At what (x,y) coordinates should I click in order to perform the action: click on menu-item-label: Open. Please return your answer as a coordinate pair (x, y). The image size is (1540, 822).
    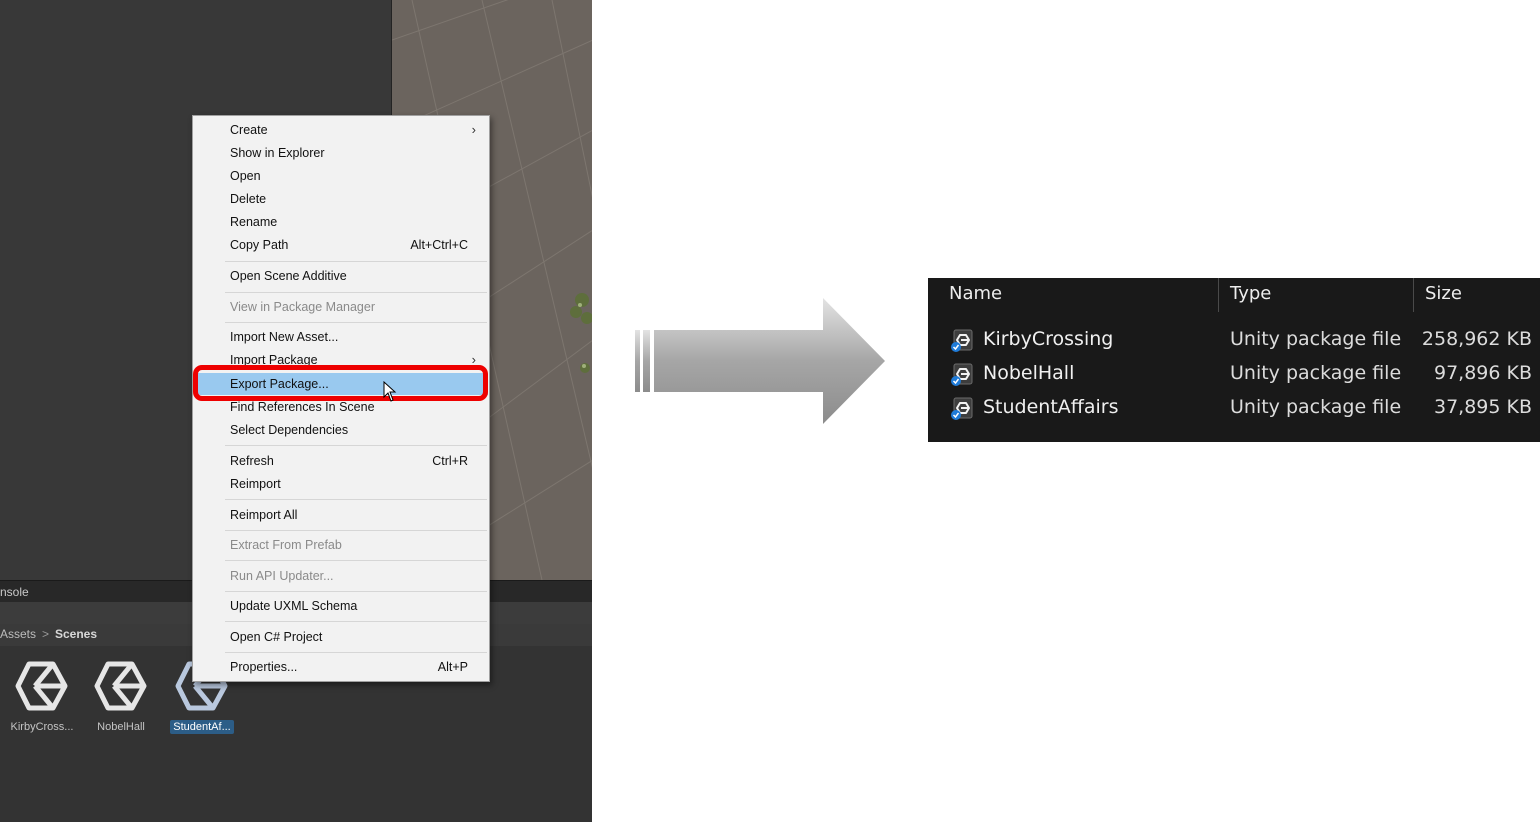
    Looking at the image, I should click on (245, 176).